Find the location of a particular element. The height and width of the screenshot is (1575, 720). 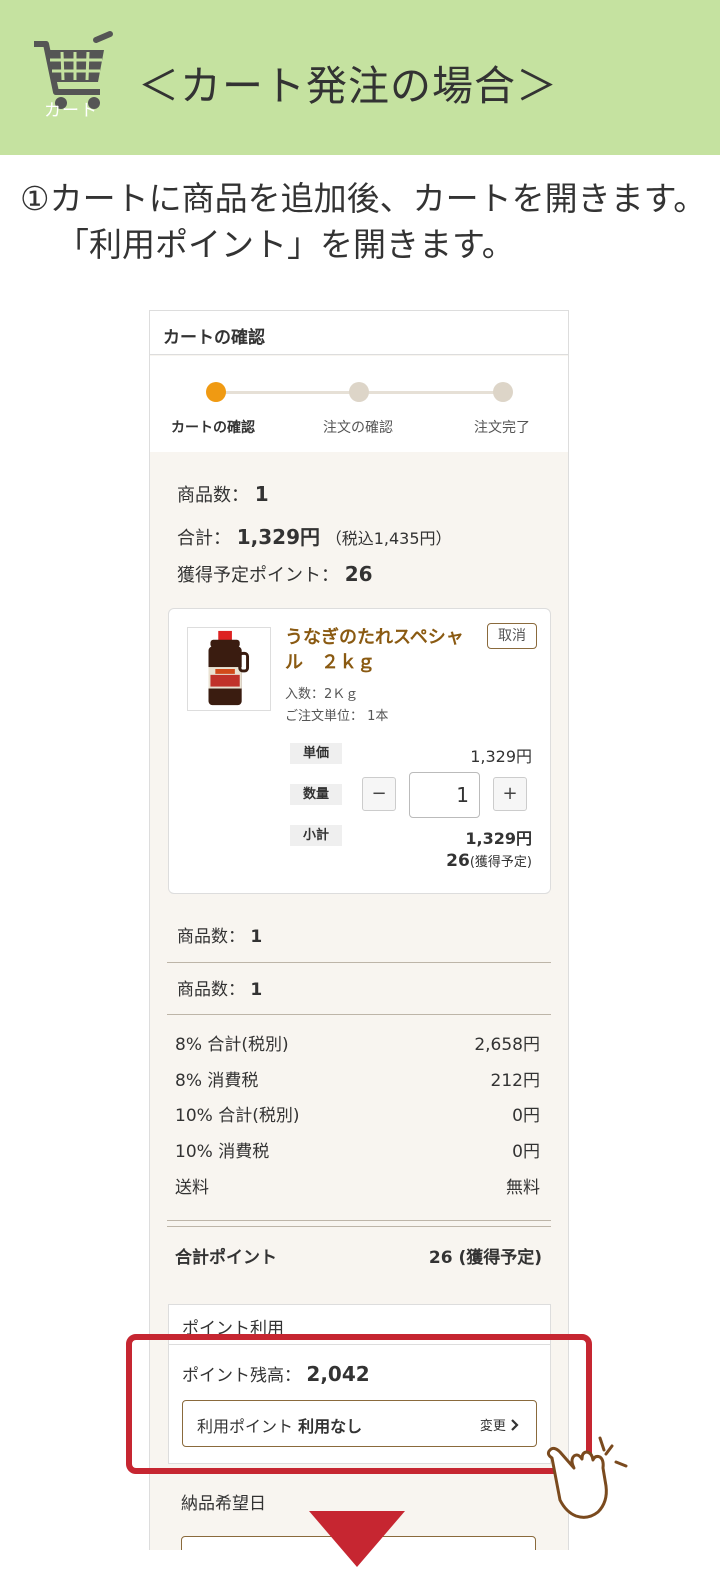

breakdown-label-8-tax: 8% 消費税 is located at coordinates (217, 1081).